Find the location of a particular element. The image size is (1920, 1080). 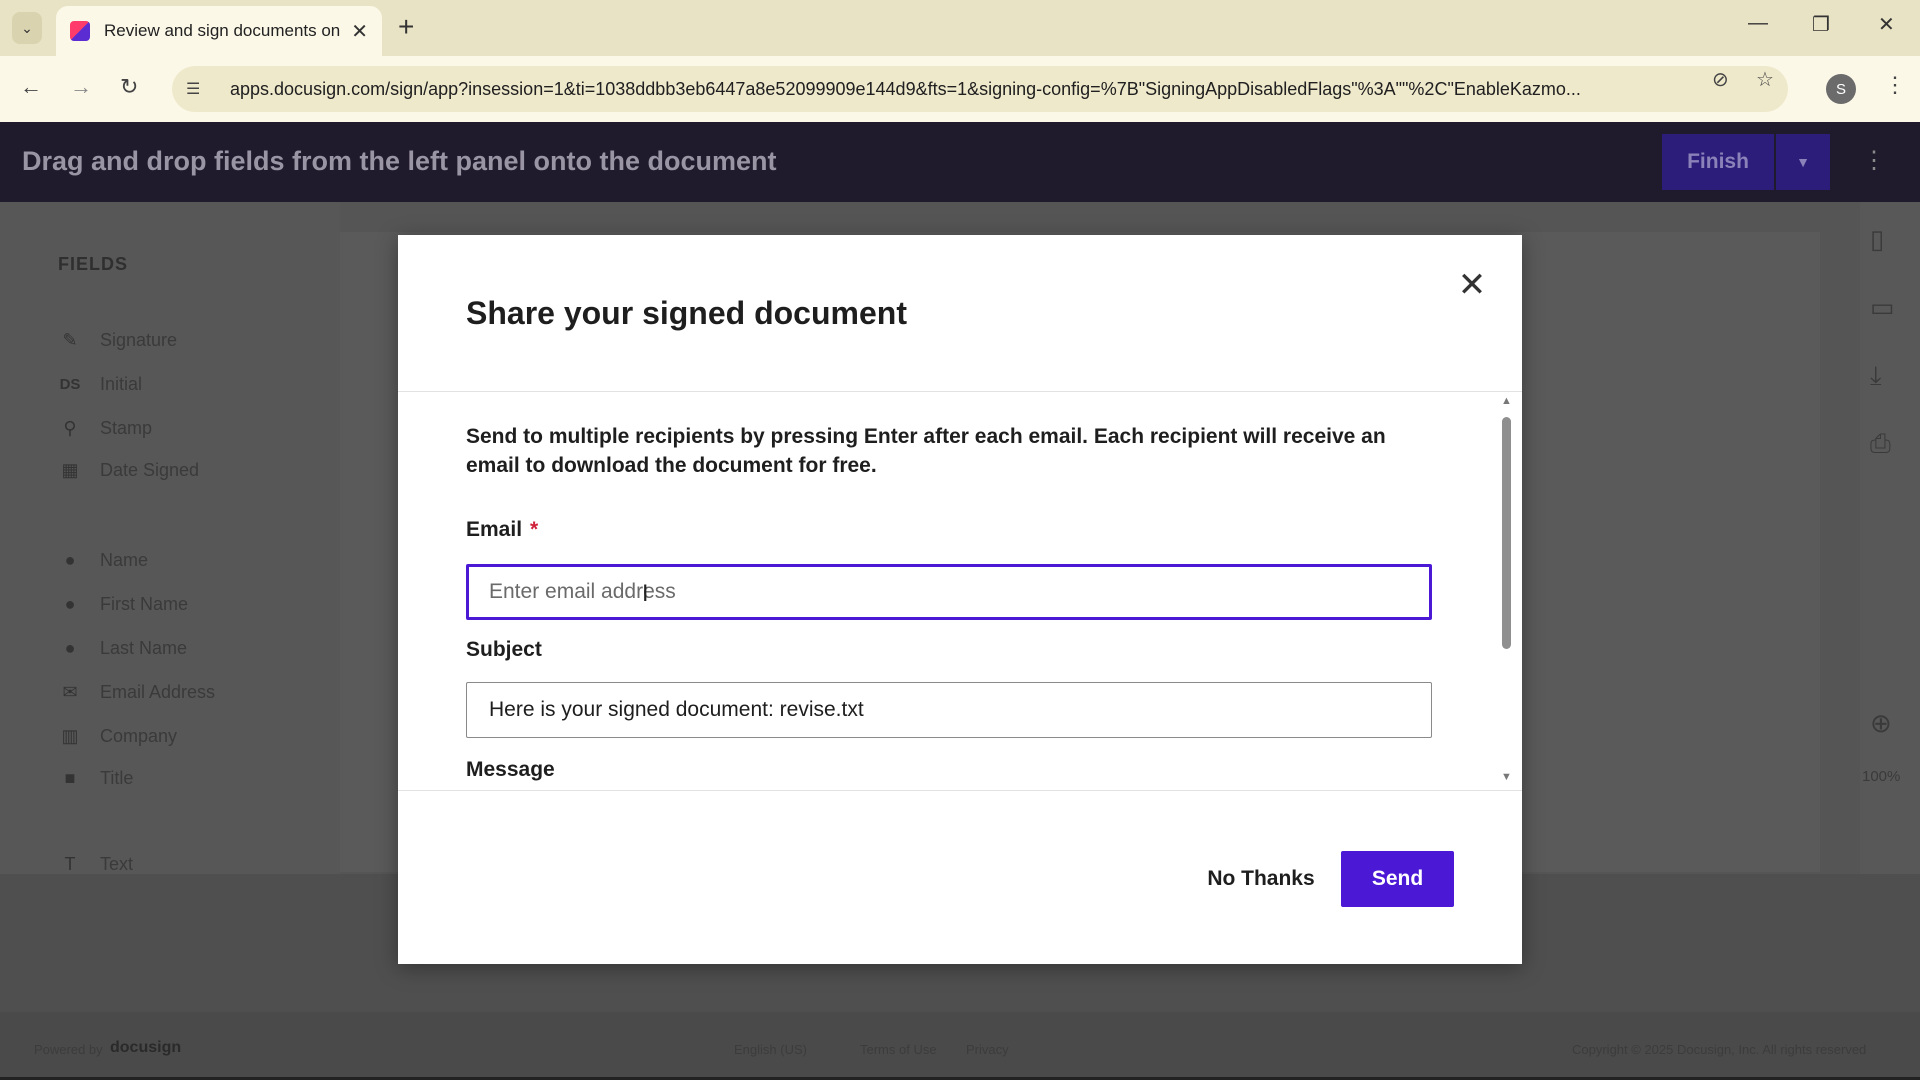

field-label: Company is located at coordinates (139, 736).